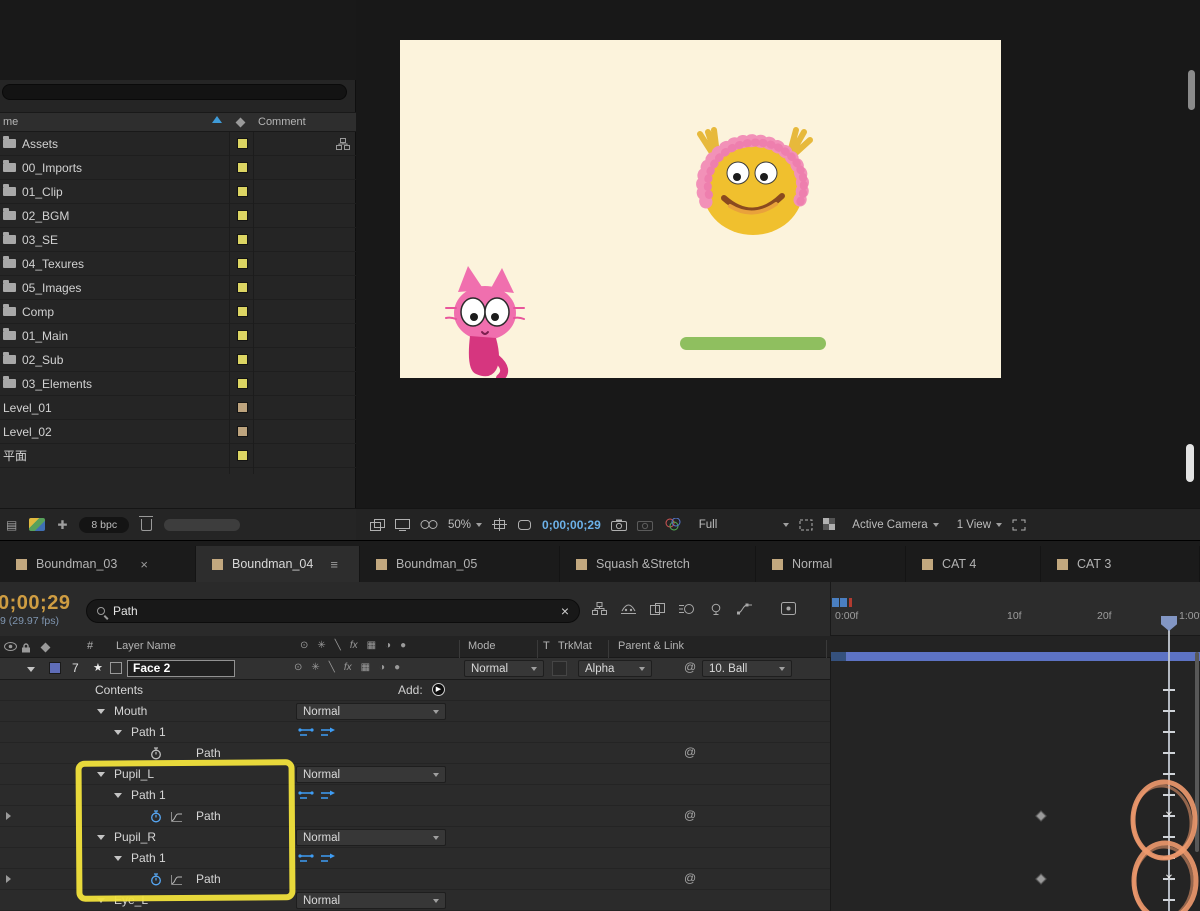 The width and height of the screenshot is (1200, 911). I want to click on add-menu-icon: ▶, so click(438, 689).